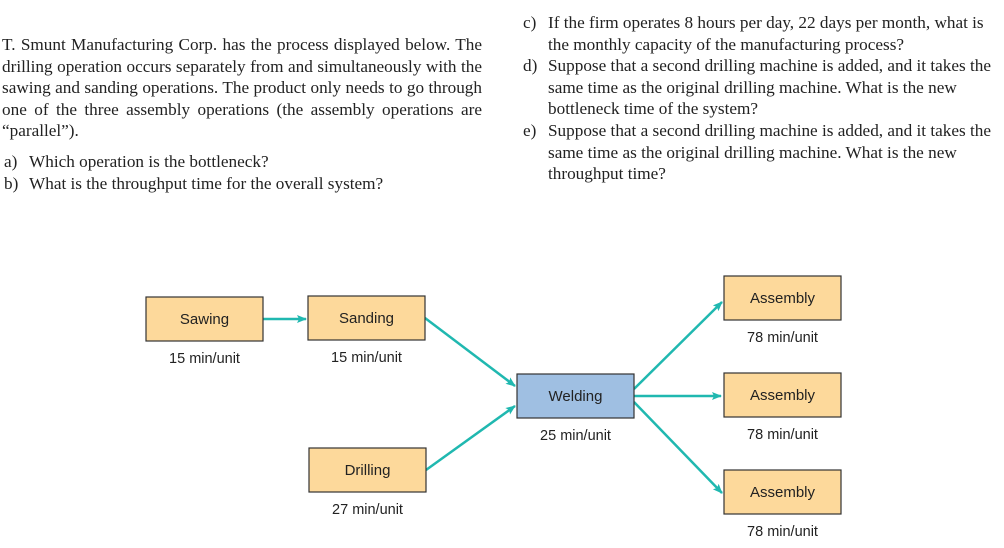  What do you see at coordinates (782, 407) in the screenshot?
I see `node-assembly2: Assembly 78 min/unit` at bounding box center [782, 407].